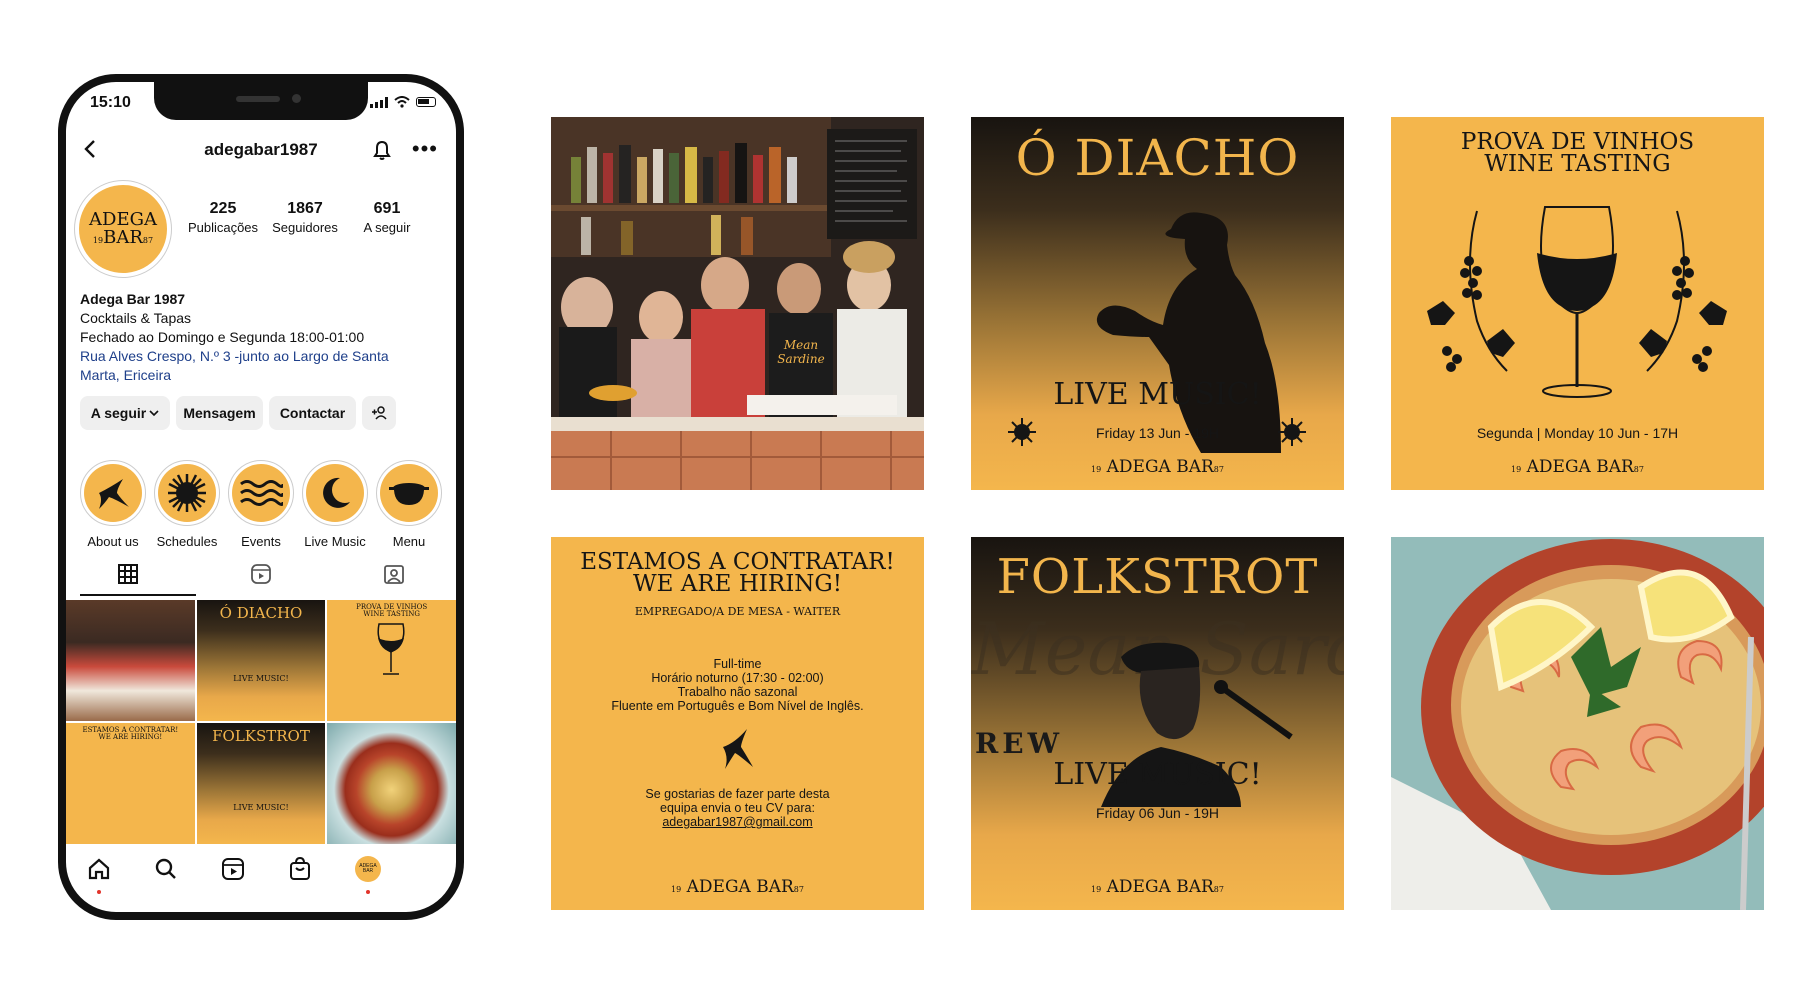 This screenshot has width=1800, height=992. I want to click on grid-tab-icon, so click(128, 574).